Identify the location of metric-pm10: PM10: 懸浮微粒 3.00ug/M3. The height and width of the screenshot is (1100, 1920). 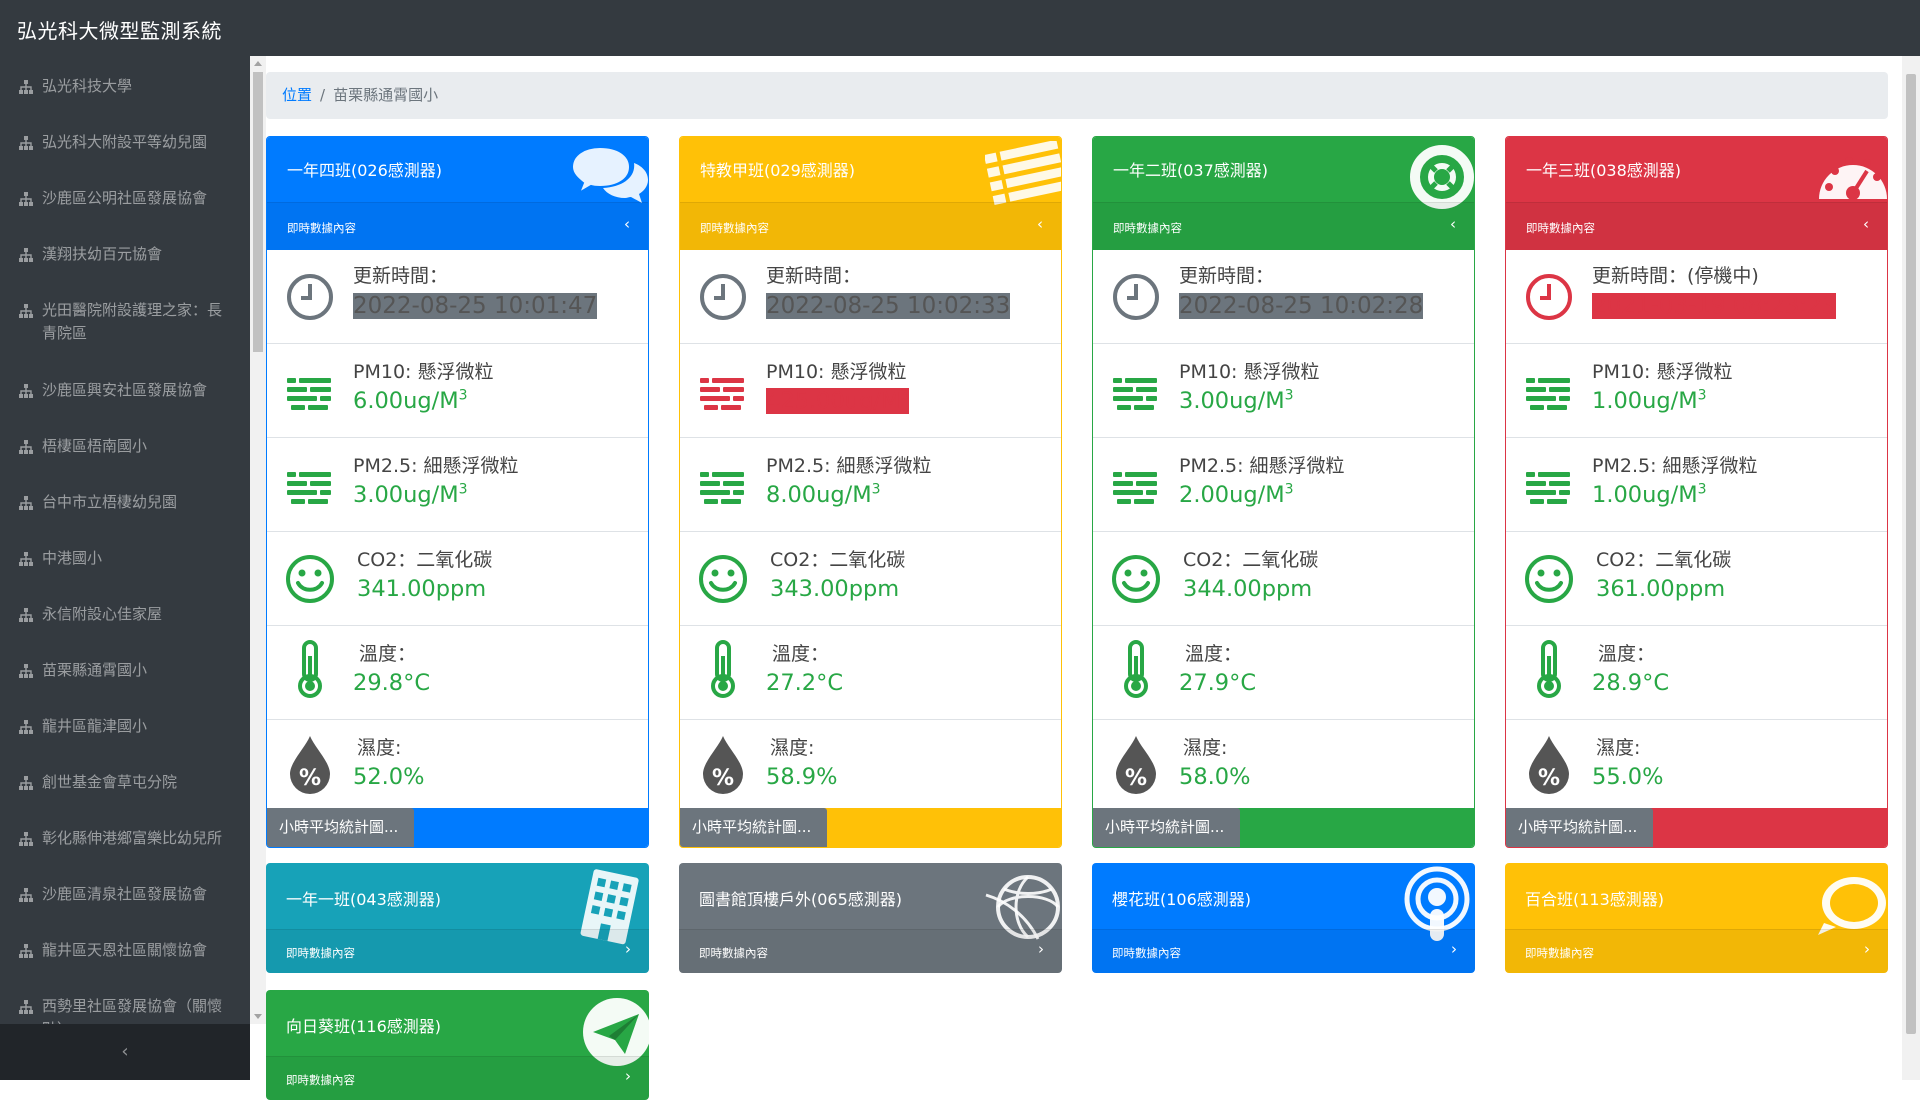
(1283, 391).